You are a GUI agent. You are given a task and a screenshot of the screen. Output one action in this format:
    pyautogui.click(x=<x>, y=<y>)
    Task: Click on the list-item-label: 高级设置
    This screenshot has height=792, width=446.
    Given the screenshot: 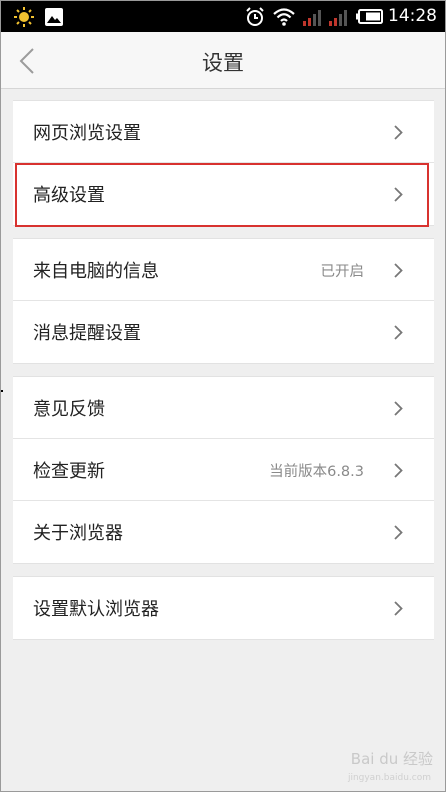 What is the action you would take?
    pyautogui.click(x=69, y=195)
    